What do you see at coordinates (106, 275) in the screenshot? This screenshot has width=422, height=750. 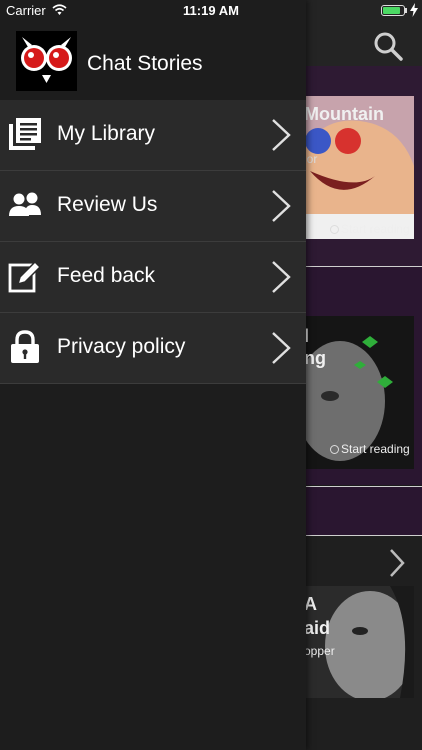 I see `menu-item-label: Feed back` at bounding box center [106, 275].